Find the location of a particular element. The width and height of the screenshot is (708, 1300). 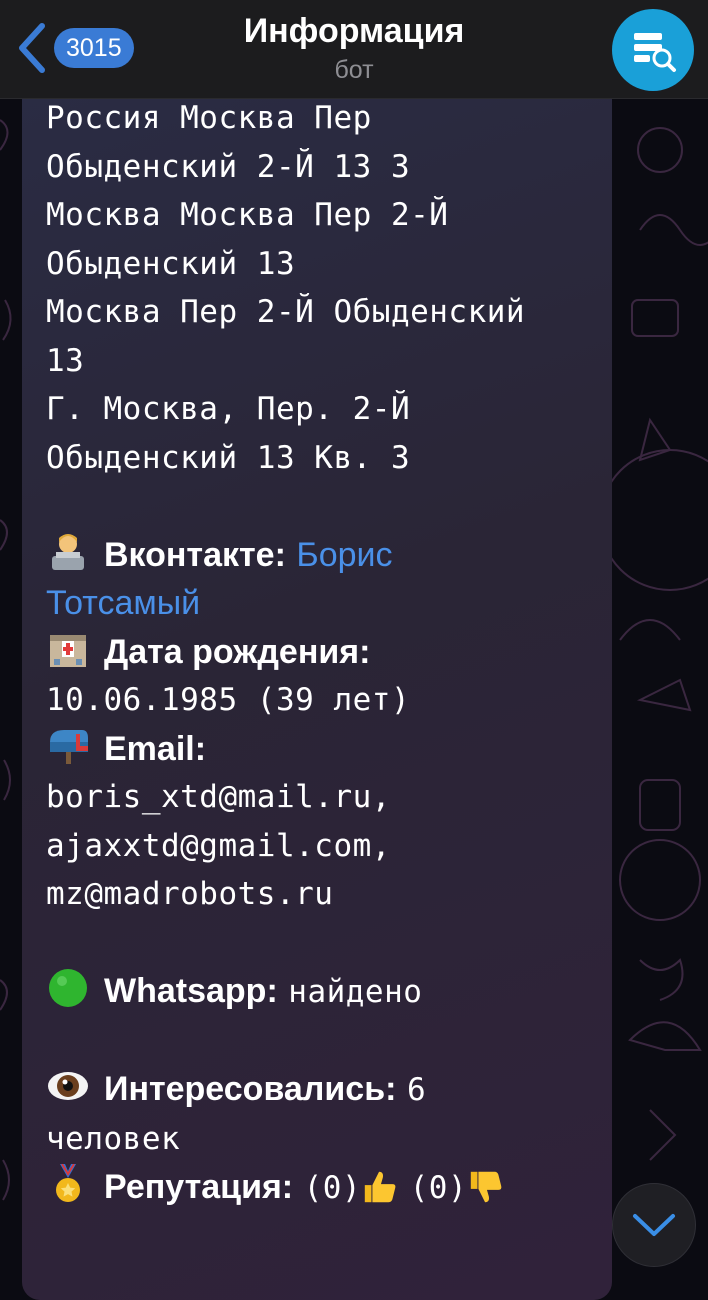

vk-link-cont: Тотсамый is located at coordinates (318, 603).